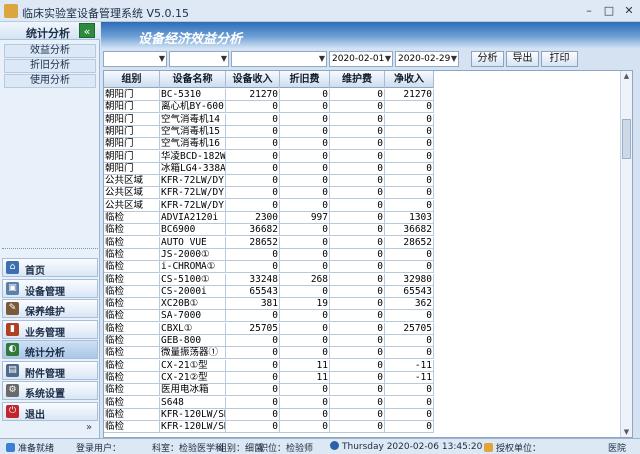 This screenshot has width=640, height=454. What do you see at coordinates (269, 168) in the screenshot?
I see `table-row: 朝阳门 冰箱LG4-338A 0 0 0 0` at bounding box center [269, 168].